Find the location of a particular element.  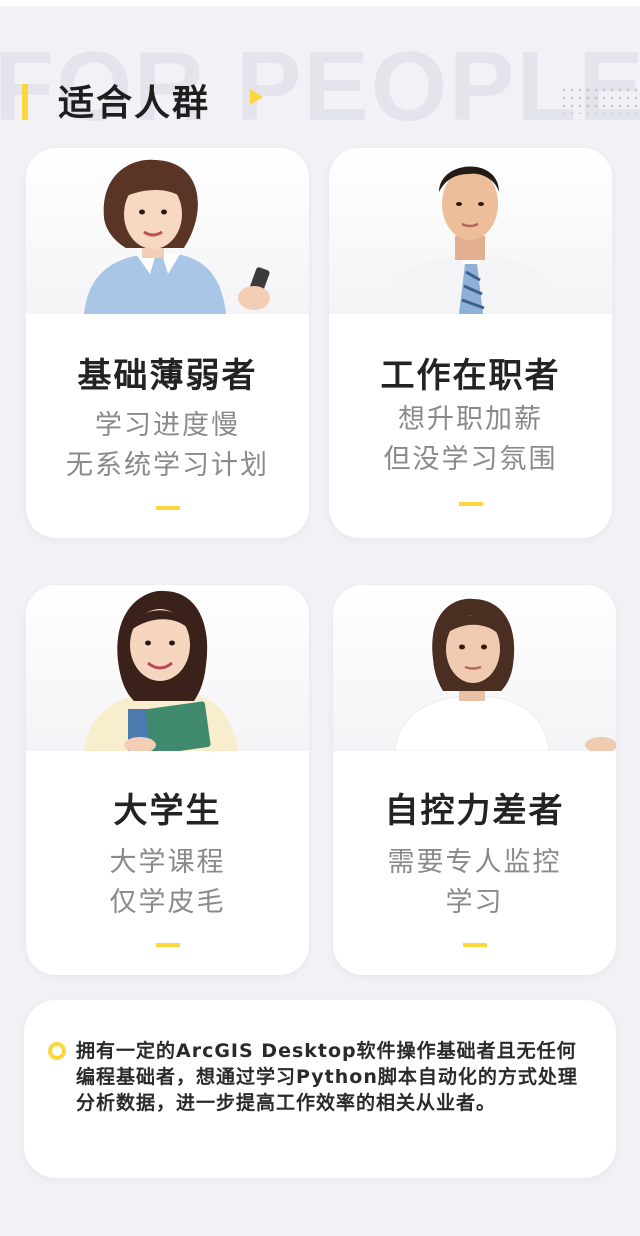

card-description-line: 大学课程 is located at coordinates (167, 862).